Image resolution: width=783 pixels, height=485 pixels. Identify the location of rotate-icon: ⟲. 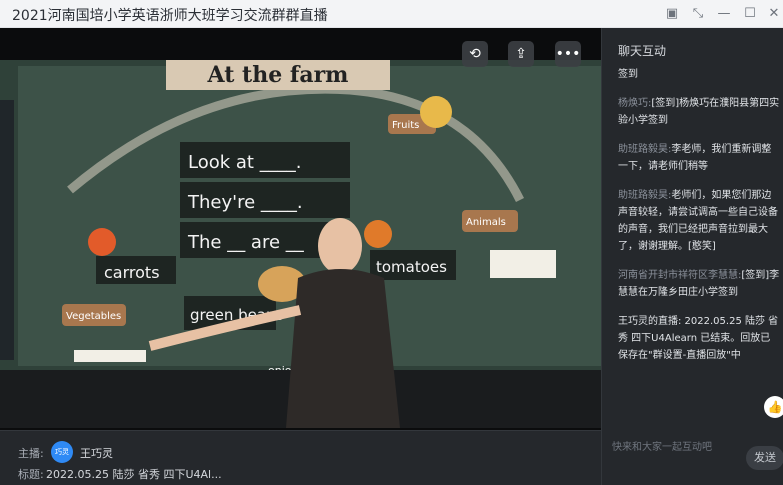
(475, 54).